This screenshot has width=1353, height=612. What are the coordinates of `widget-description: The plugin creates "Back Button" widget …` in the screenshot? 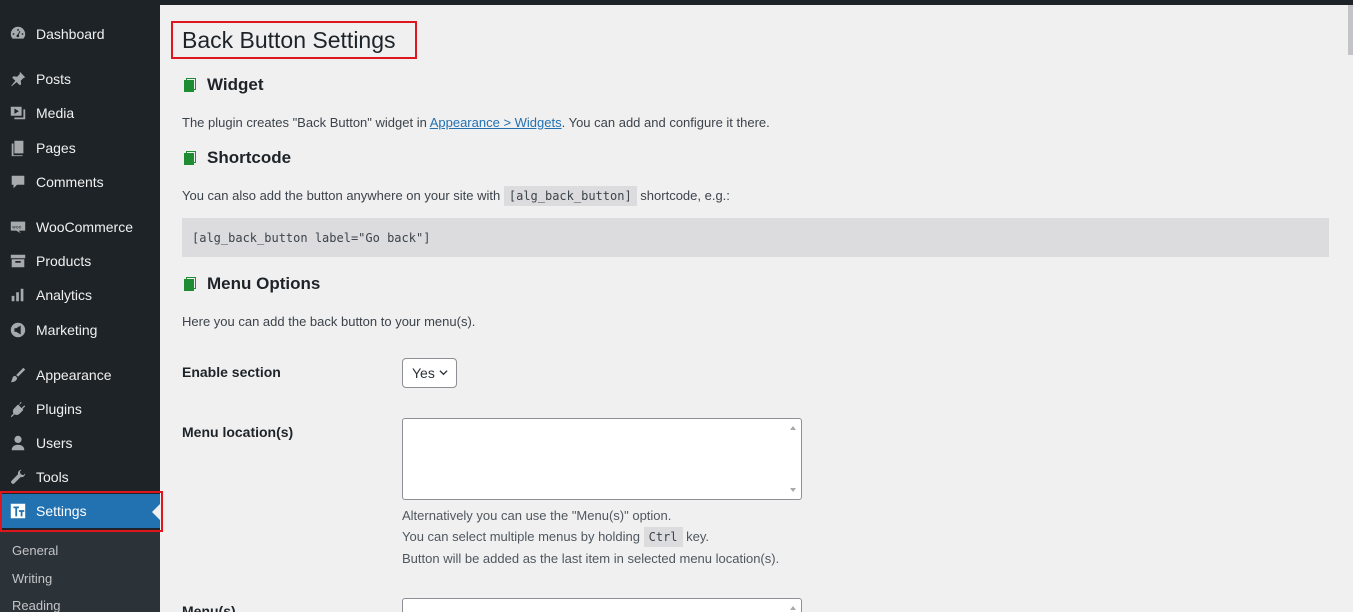 It's located at (476, 122).